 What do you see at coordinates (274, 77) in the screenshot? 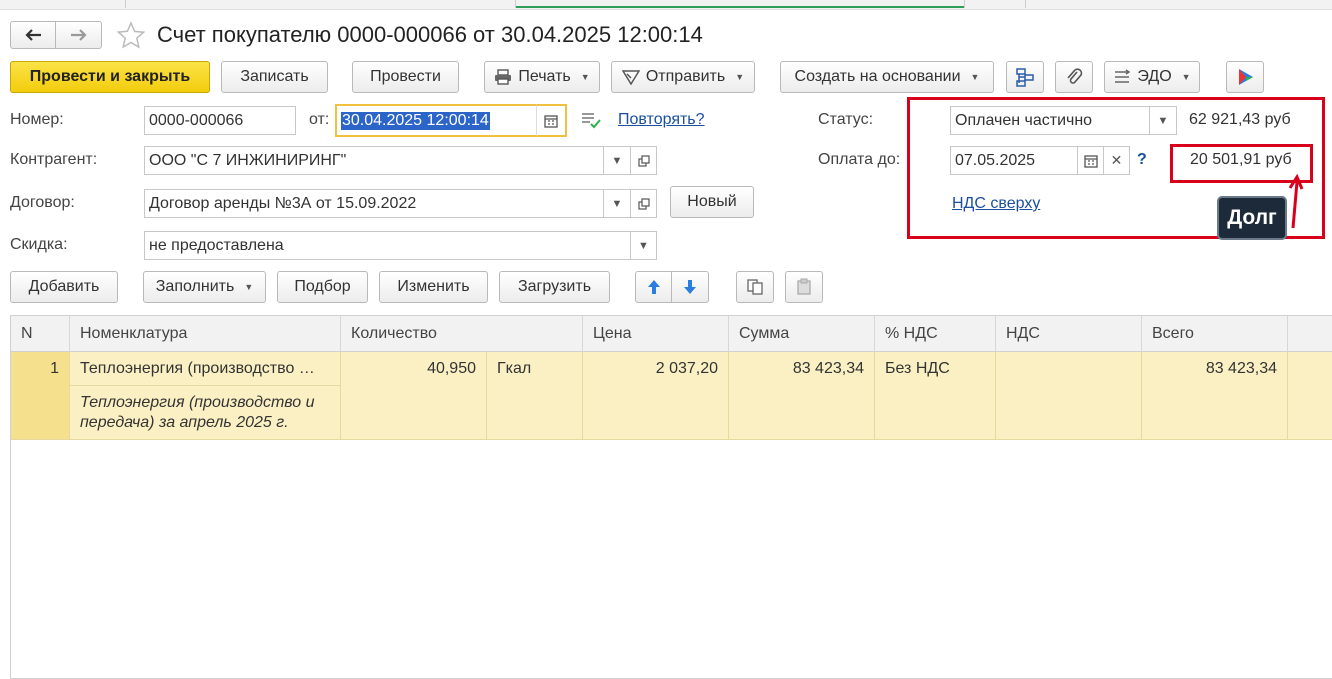
I see `save-button: Записать` at bounding box center [274, 77].